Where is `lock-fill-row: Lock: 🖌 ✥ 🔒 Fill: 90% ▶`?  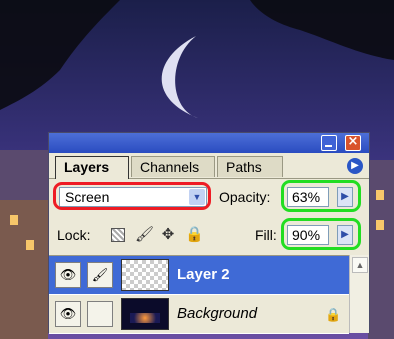 lock-fill-row: Lock: 🖌 ✥ 🔒 Fill: 90% ▶ is located at coordinates (209, 235).